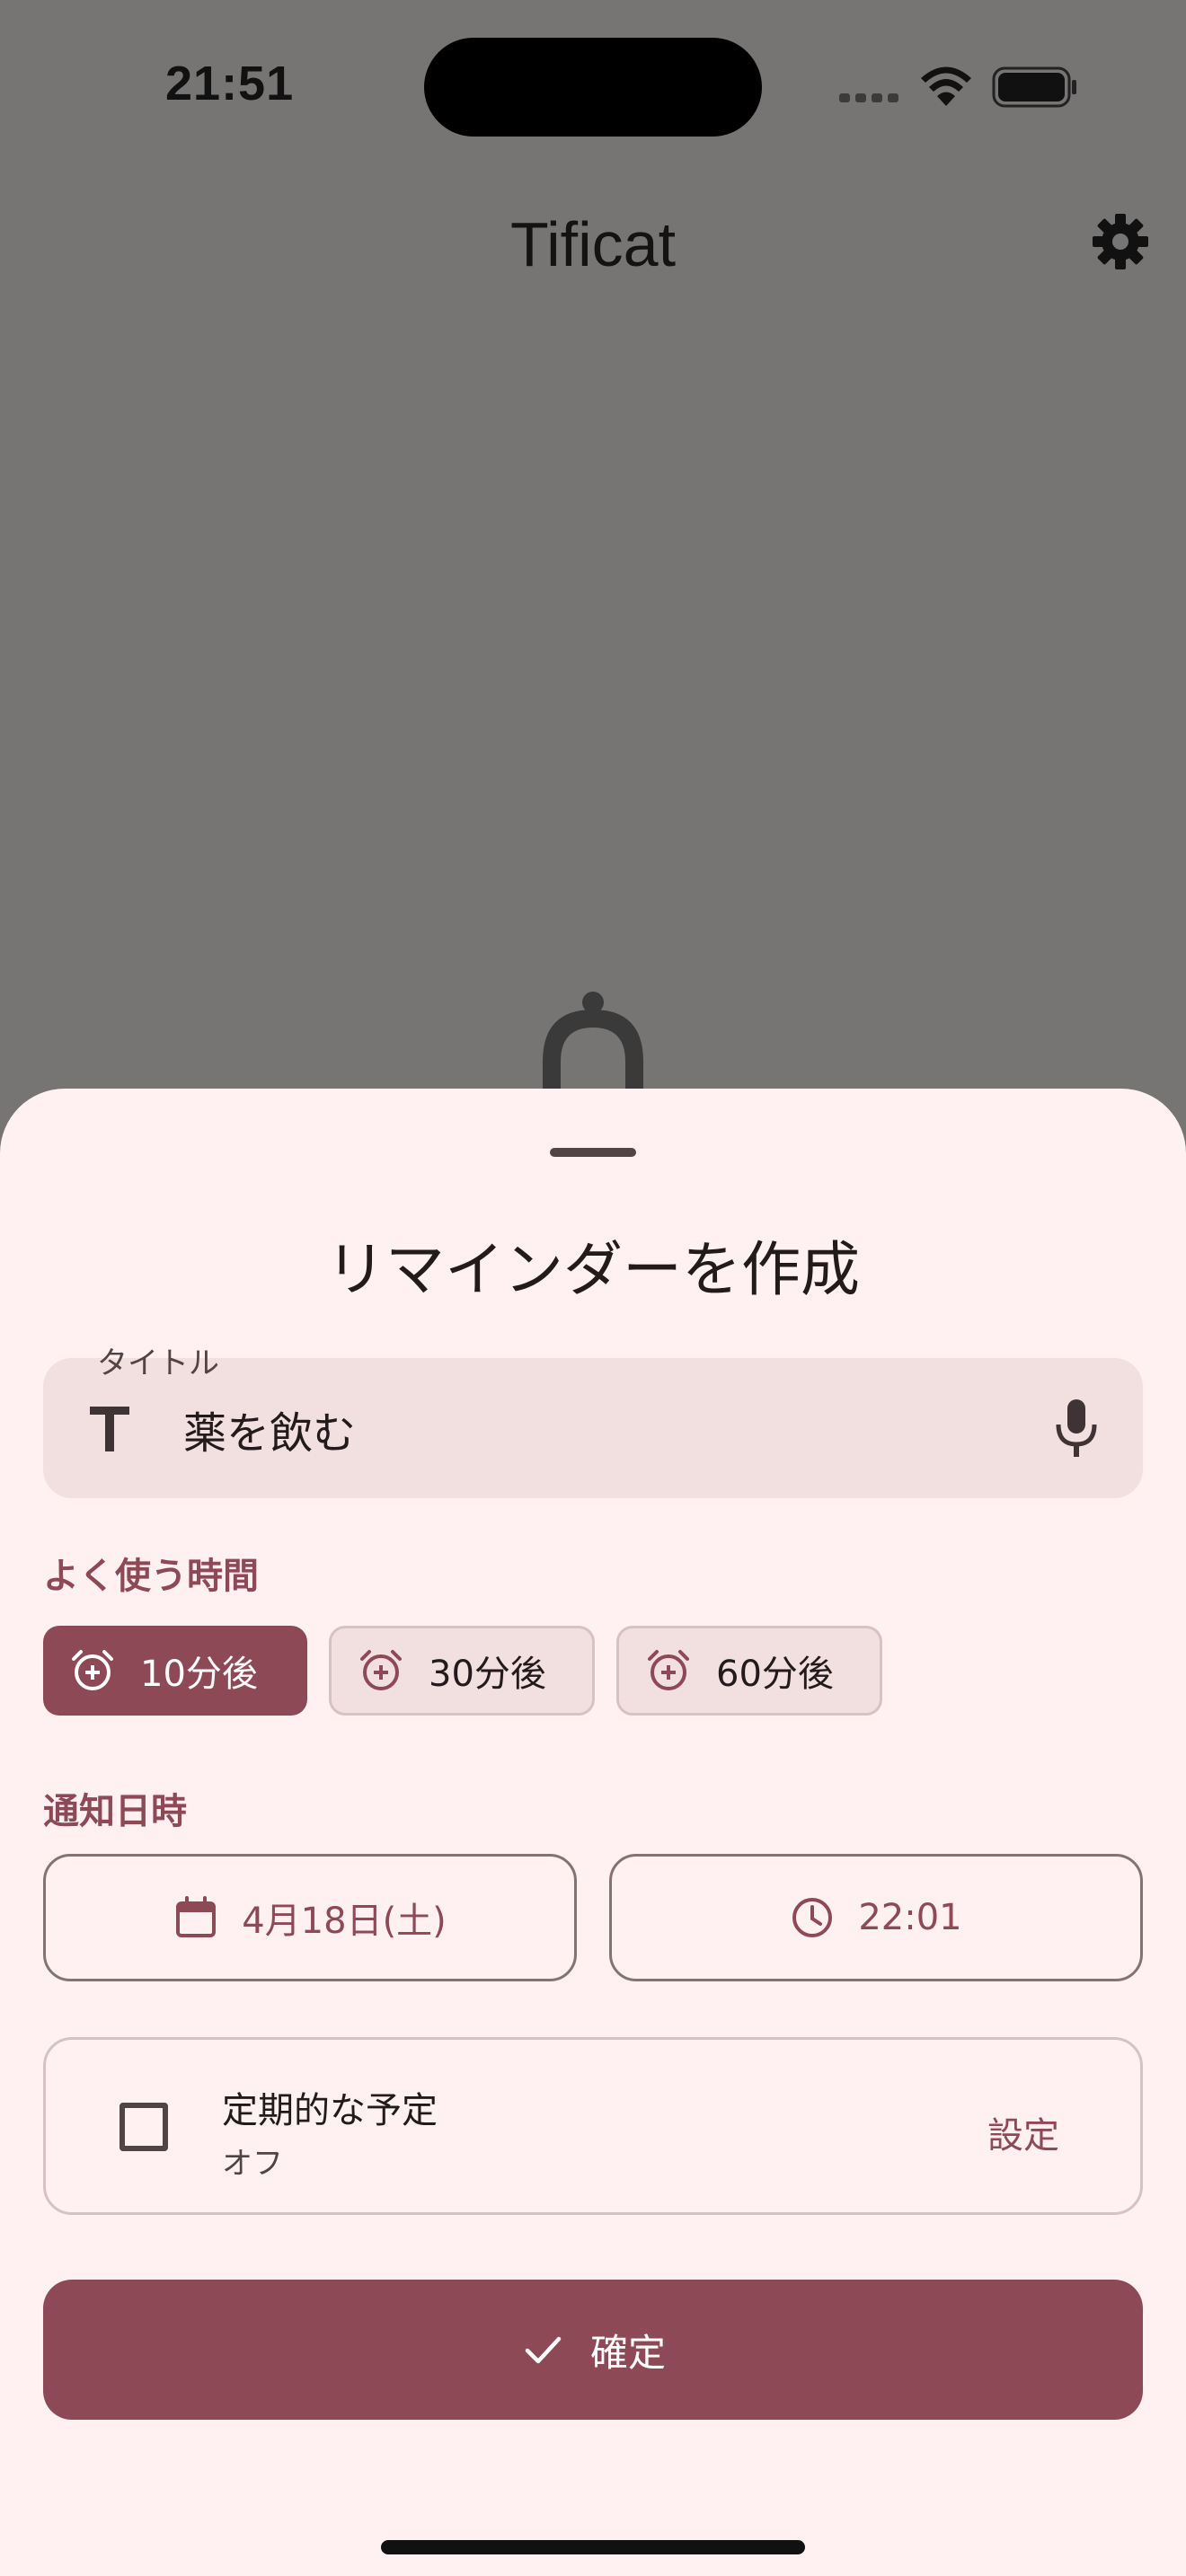  What do you see at coordinates (543, 2350) in the screenshot?
I see `check-icon` at bounding box center [543, 2350].